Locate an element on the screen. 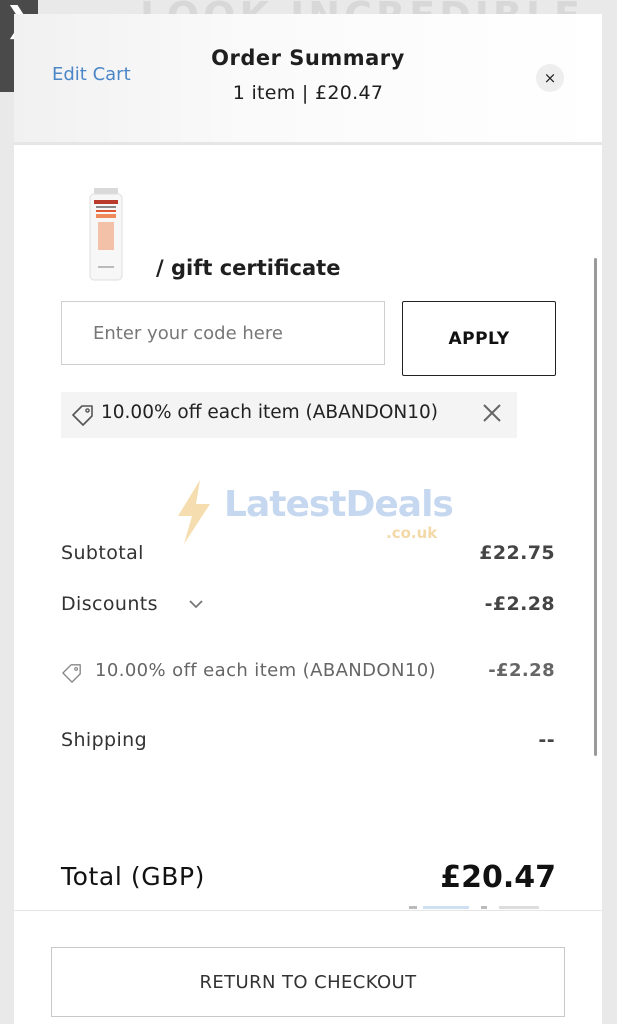  latestdeals-watermark: LatestDeals .co.uk is located at coordinates (314, 514).